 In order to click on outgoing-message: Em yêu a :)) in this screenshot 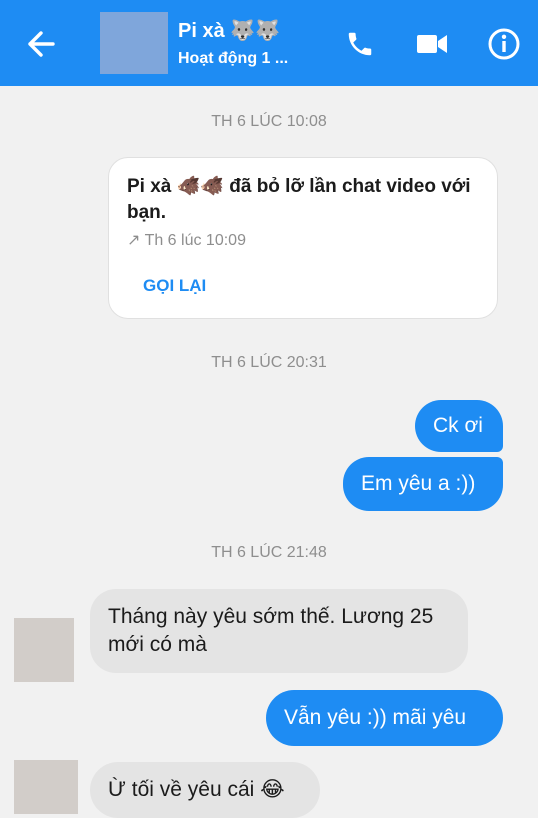, I will do `click(423, 484)`.